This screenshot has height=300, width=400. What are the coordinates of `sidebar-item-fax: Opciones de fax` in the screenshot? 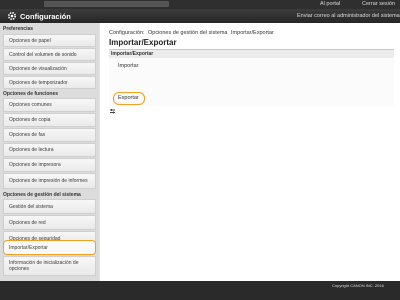 It's located at (49, 135).